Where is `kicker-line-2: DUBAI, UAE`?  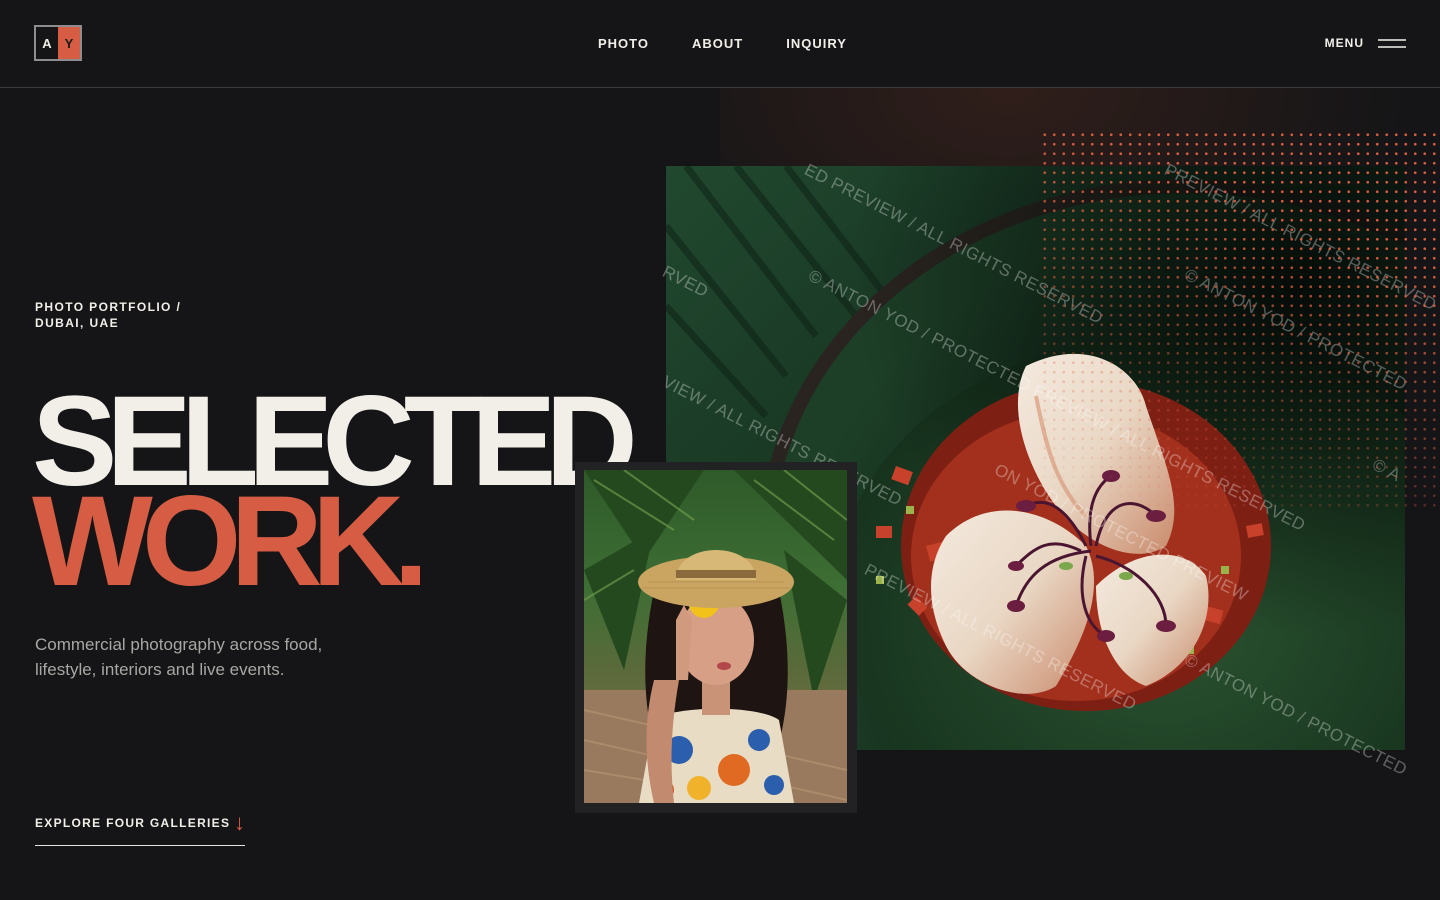 kicker-line-2: DUBAI, UAE is located at coordinates (77, 323).